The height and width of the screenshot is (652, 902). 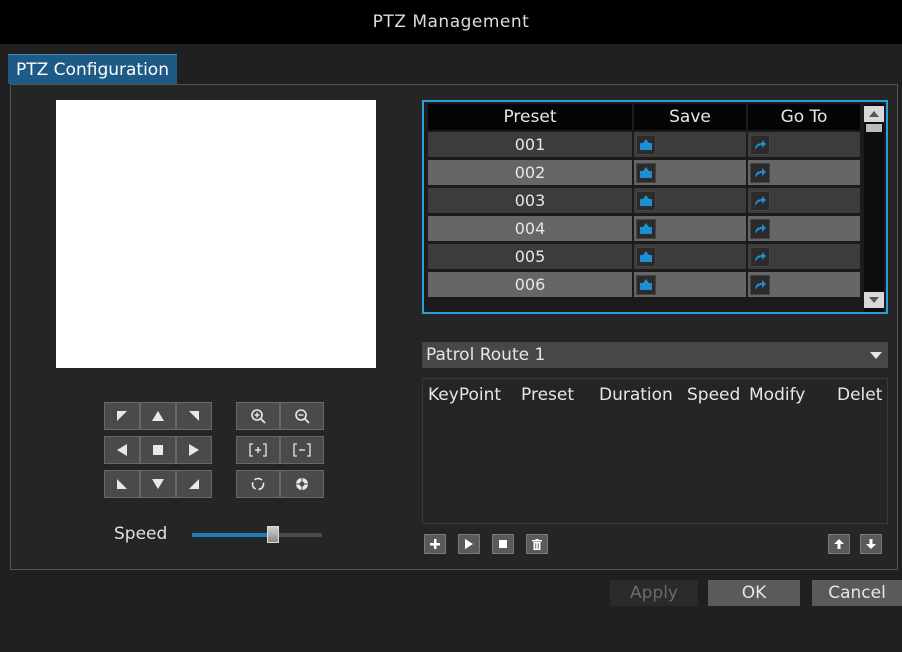 What do you see at coordinates (216, 234) in the screenshot?
I see `video-preview` at bounding box center [216, 234].